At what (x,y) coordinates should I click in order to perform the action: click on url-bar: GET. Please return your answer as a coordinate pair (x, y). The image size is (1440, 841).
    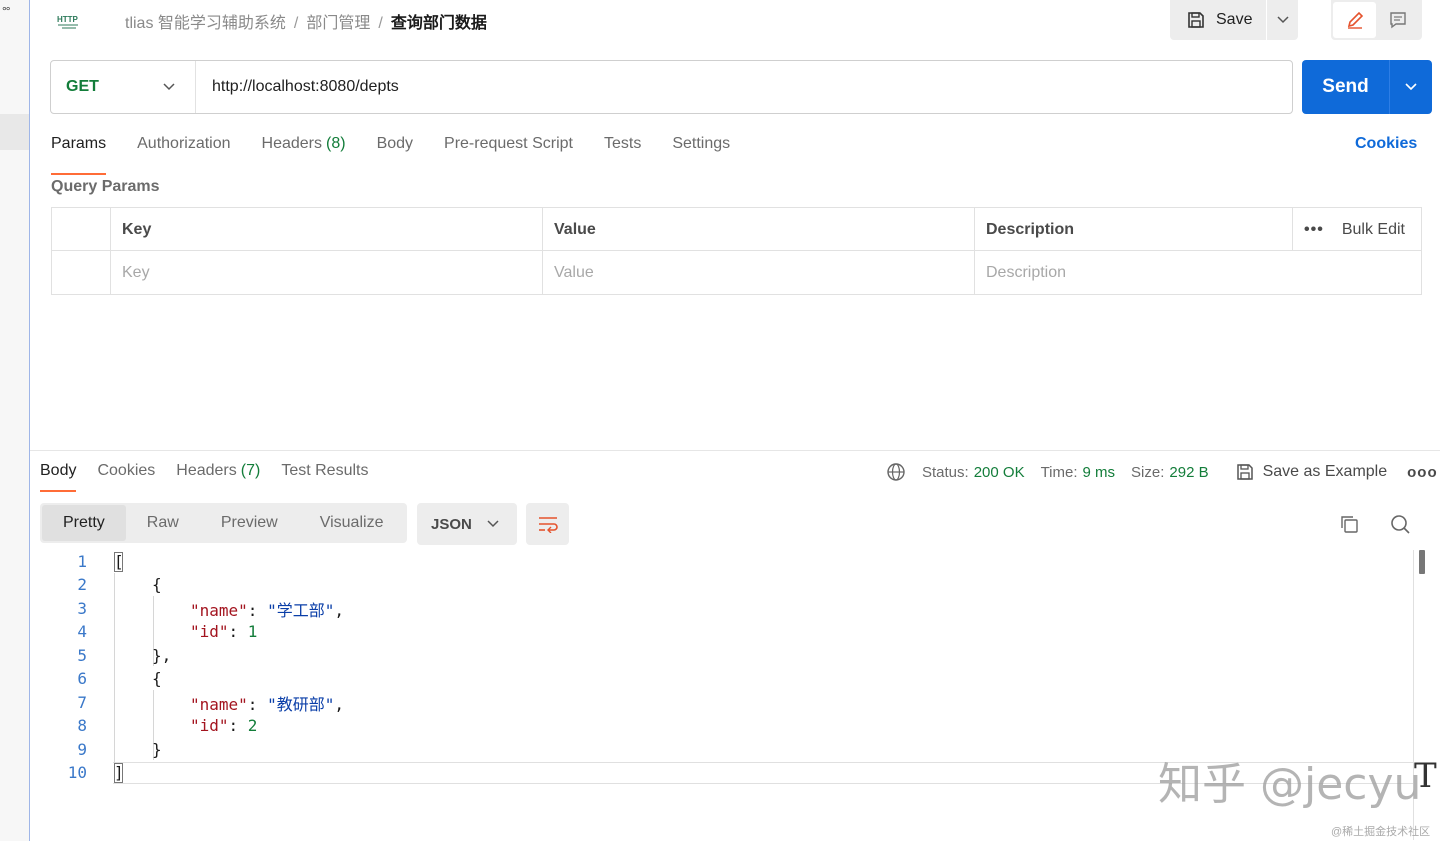
    Looking at the image, I should click on (671, 87).